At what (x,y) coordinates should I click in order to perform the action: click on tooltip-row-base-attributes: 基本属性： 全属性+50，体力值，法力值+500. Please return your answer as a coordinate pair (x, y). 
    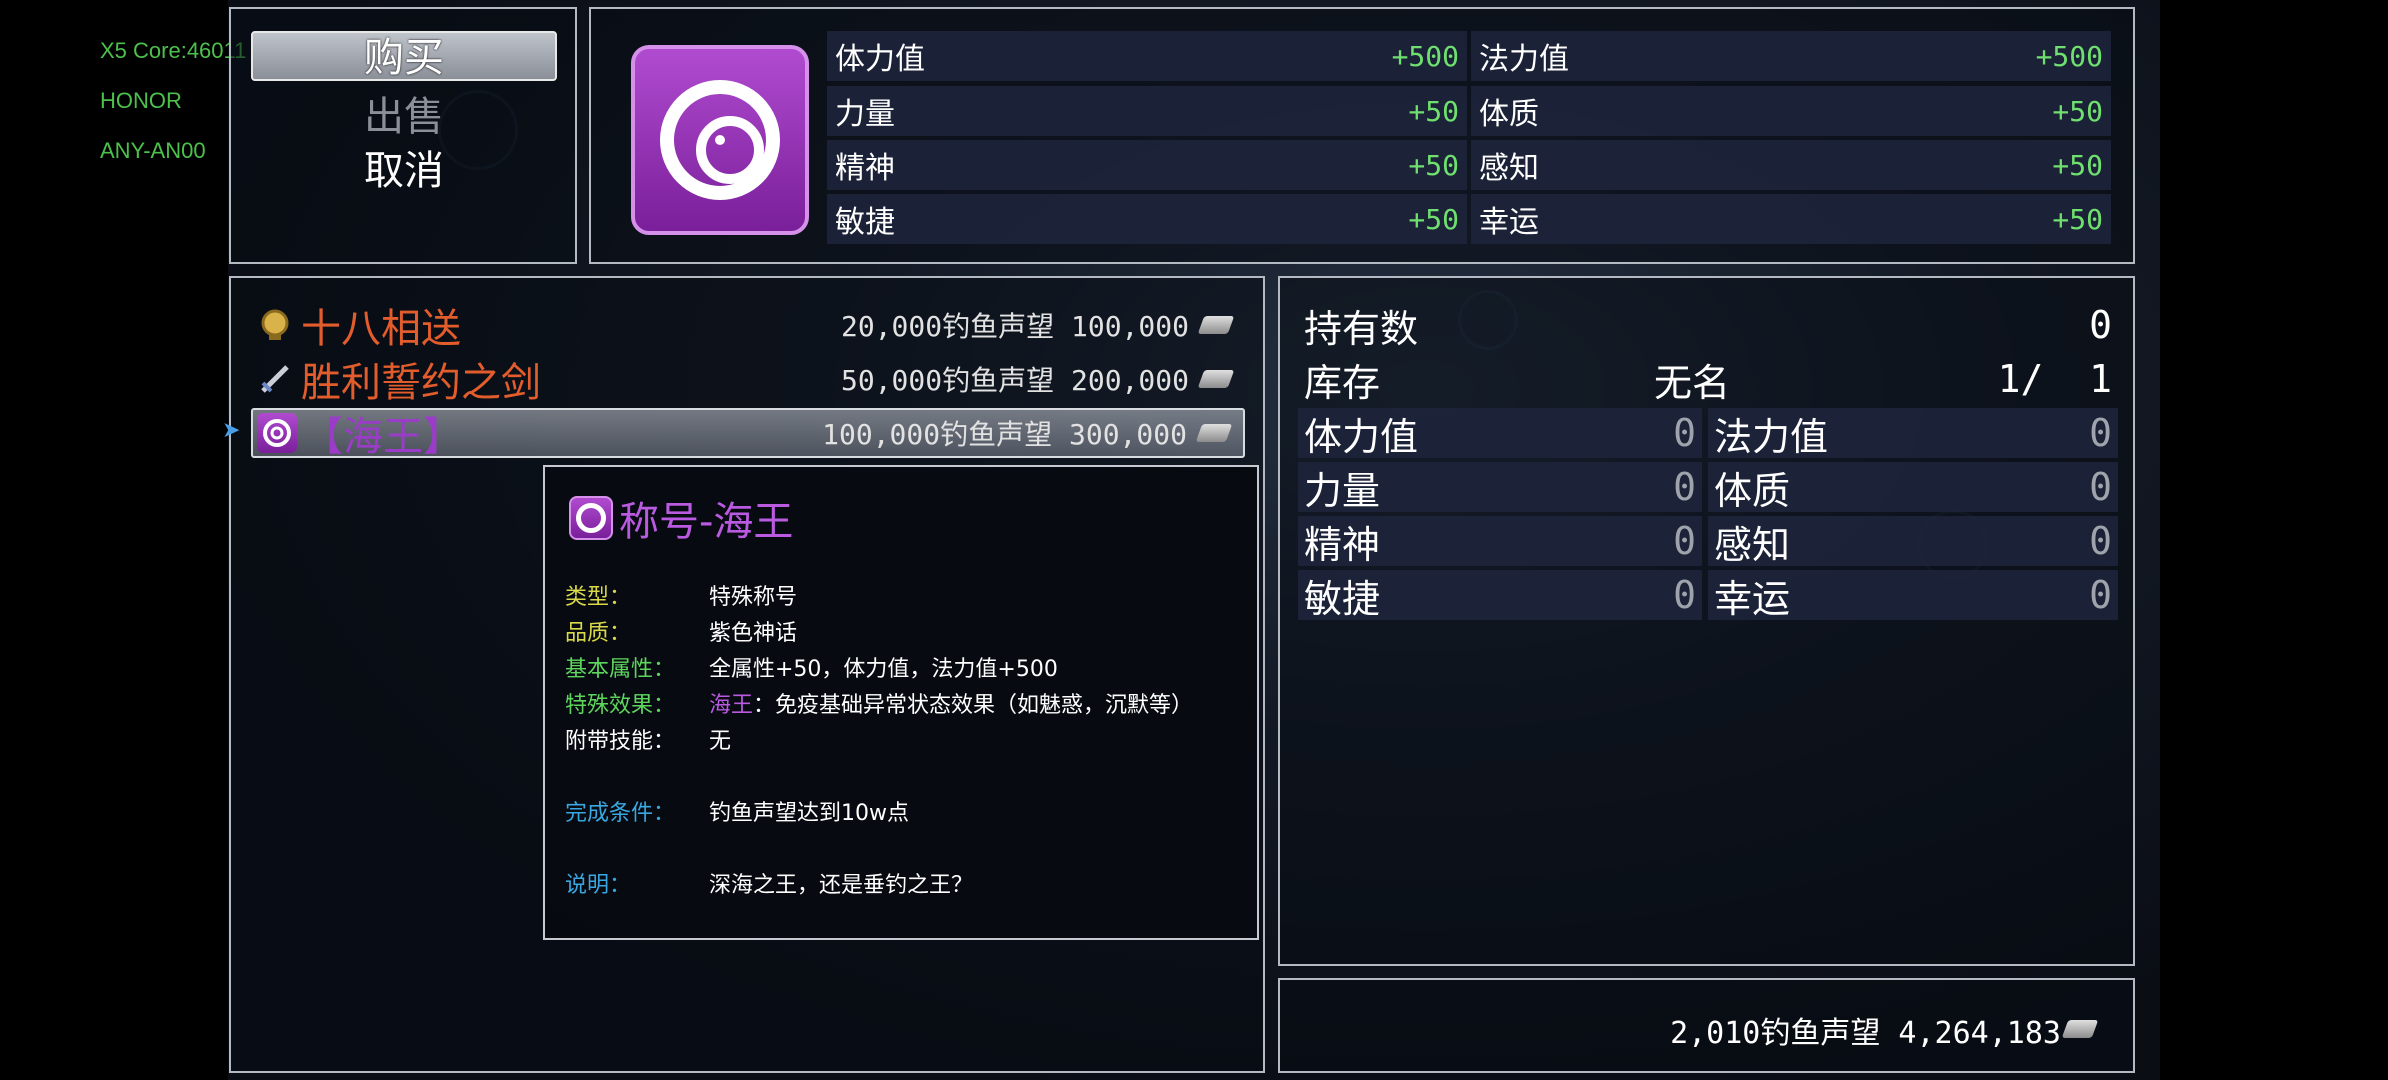
    Looking at the image, I should click on (811, 667).